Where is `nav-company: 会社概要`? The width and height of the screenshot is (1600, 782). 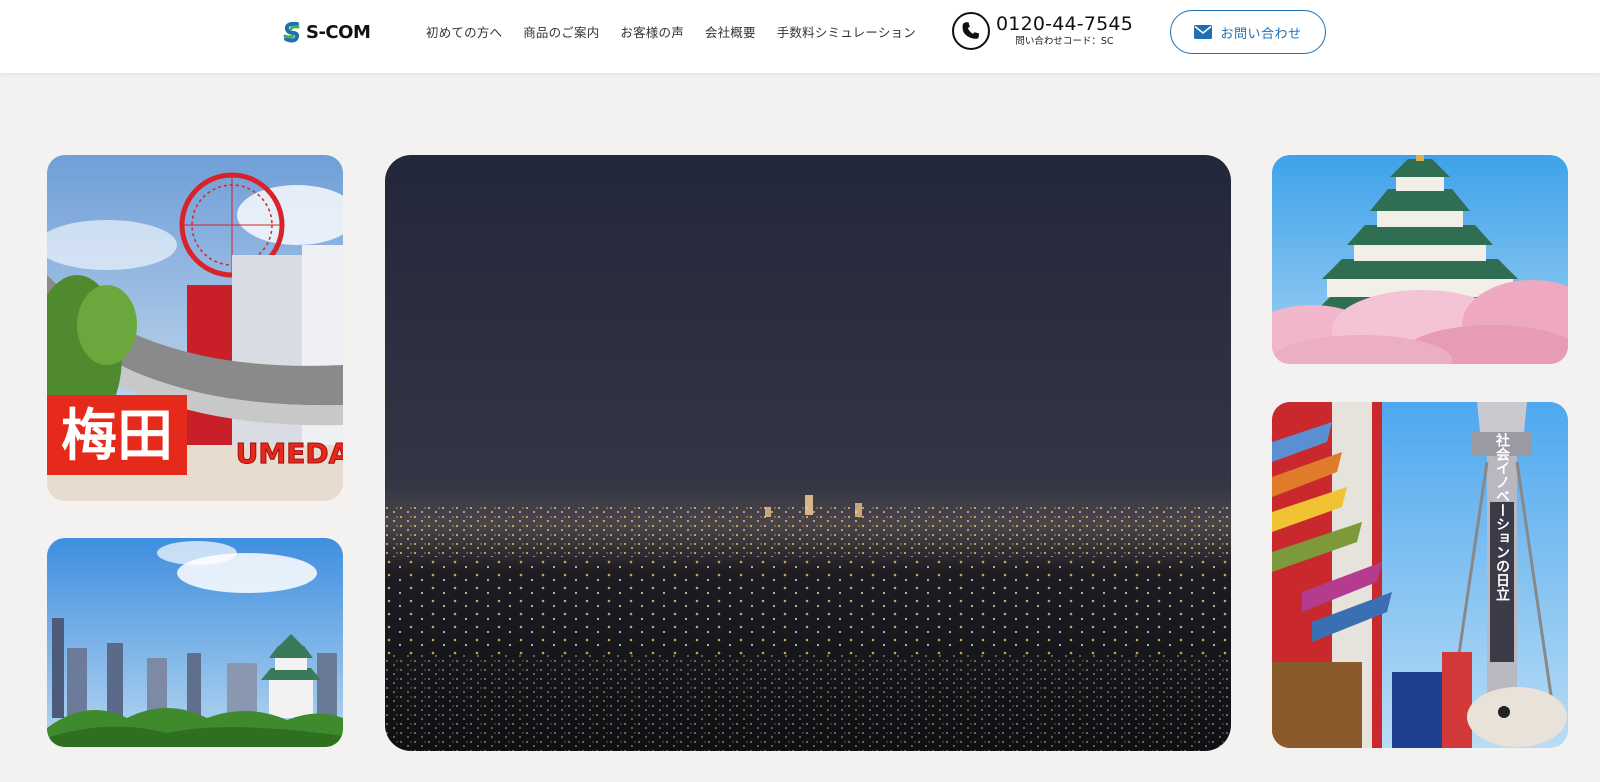 nav-company: 会社概要 is located at coordinates (730, 31).